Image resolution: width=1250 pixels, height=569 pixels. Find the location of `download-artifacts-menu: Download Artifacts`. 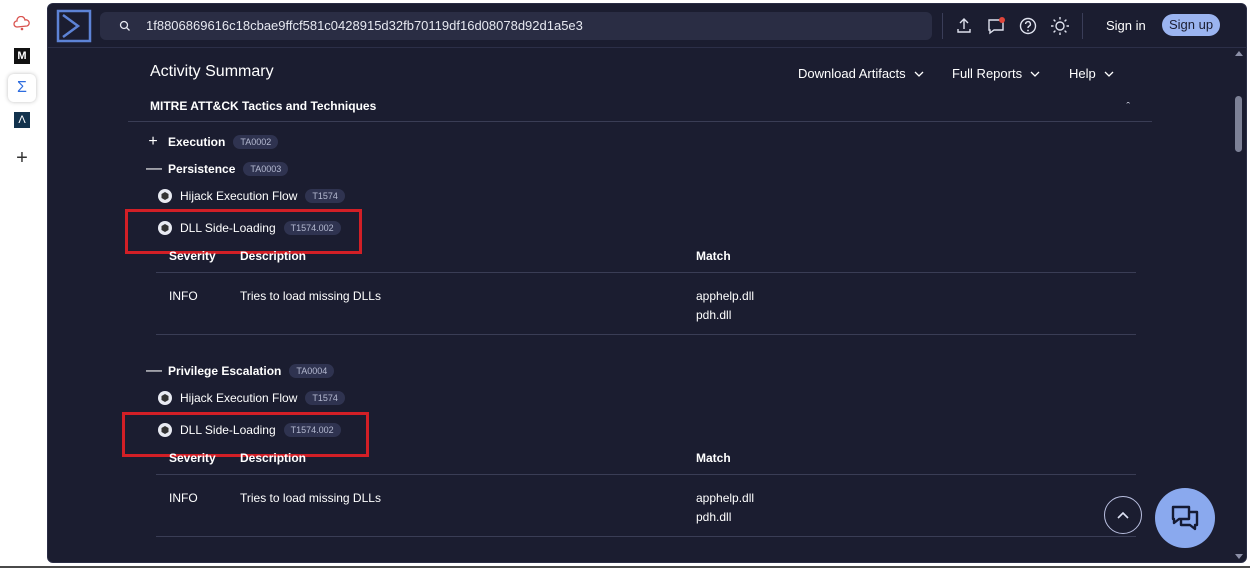

download-artifacts-menu: Download Artifacts is located at coordinates (861, 73).